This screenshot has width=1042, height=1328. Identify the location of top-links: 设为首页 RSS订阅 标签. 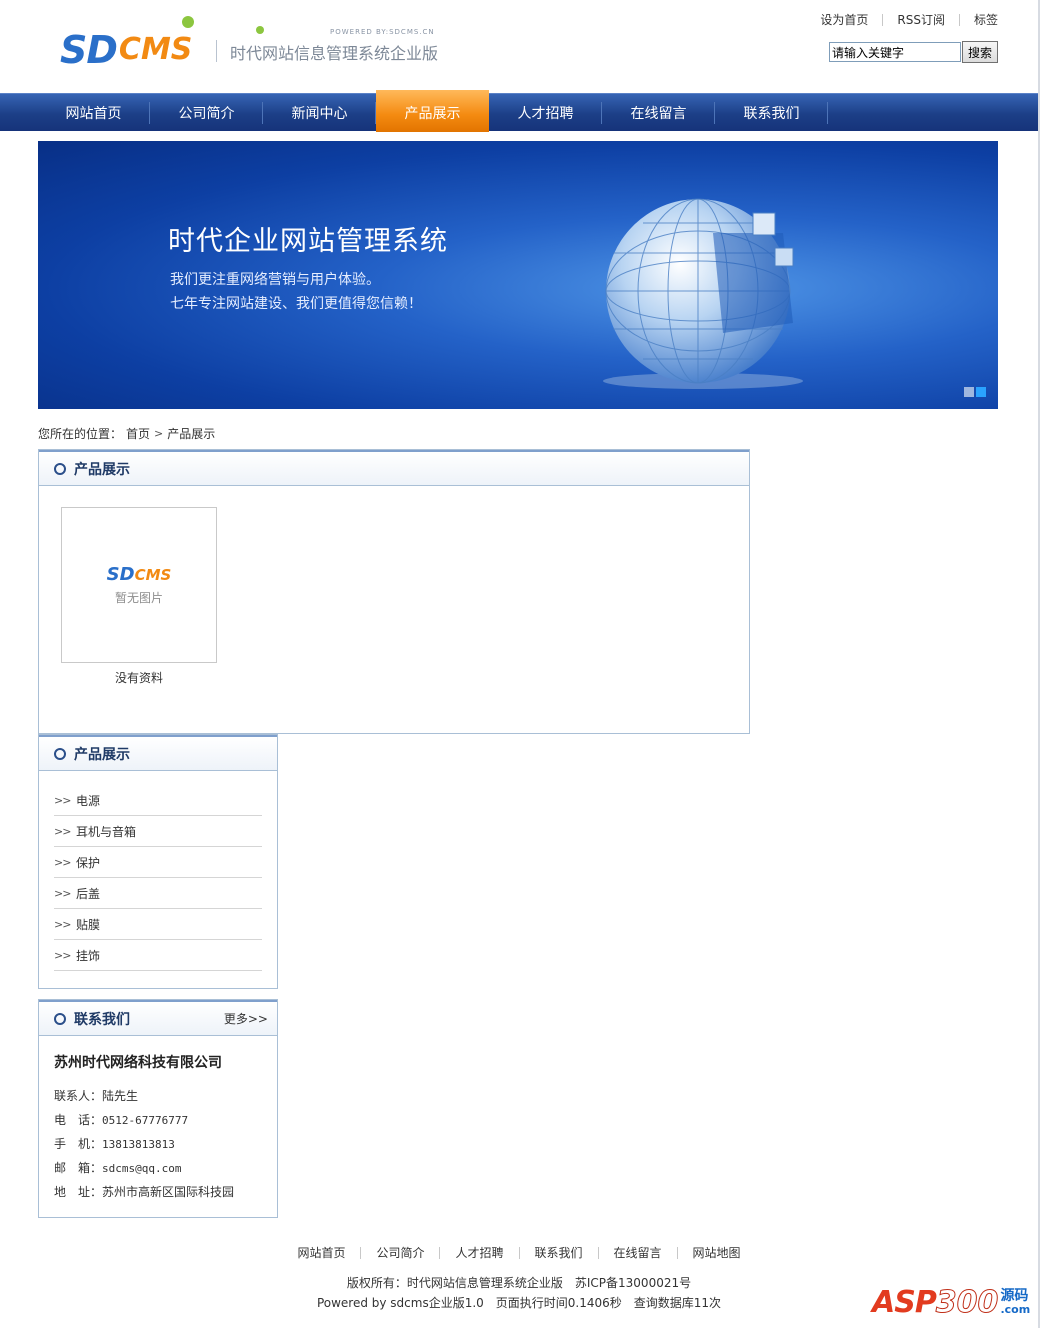
(902, 19).